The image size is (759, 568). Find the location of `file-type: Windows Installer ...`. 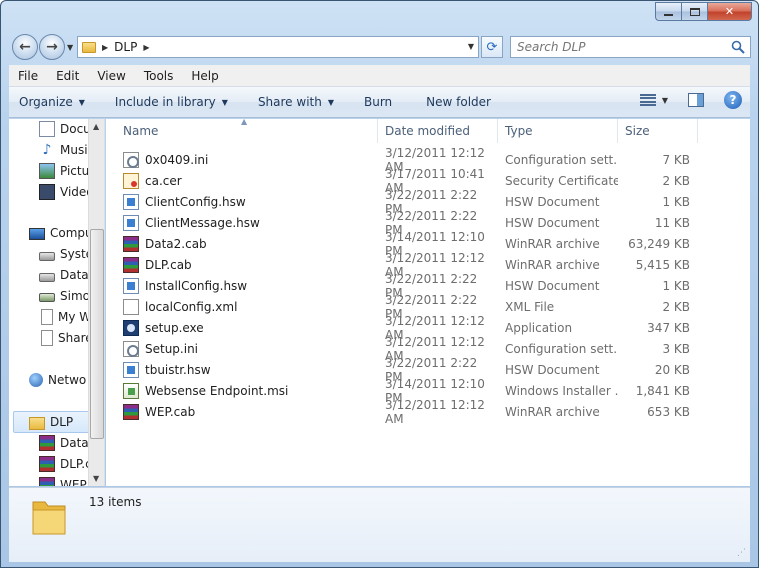

file-type: Windows Installer ... is located at coordinates (561, 390).